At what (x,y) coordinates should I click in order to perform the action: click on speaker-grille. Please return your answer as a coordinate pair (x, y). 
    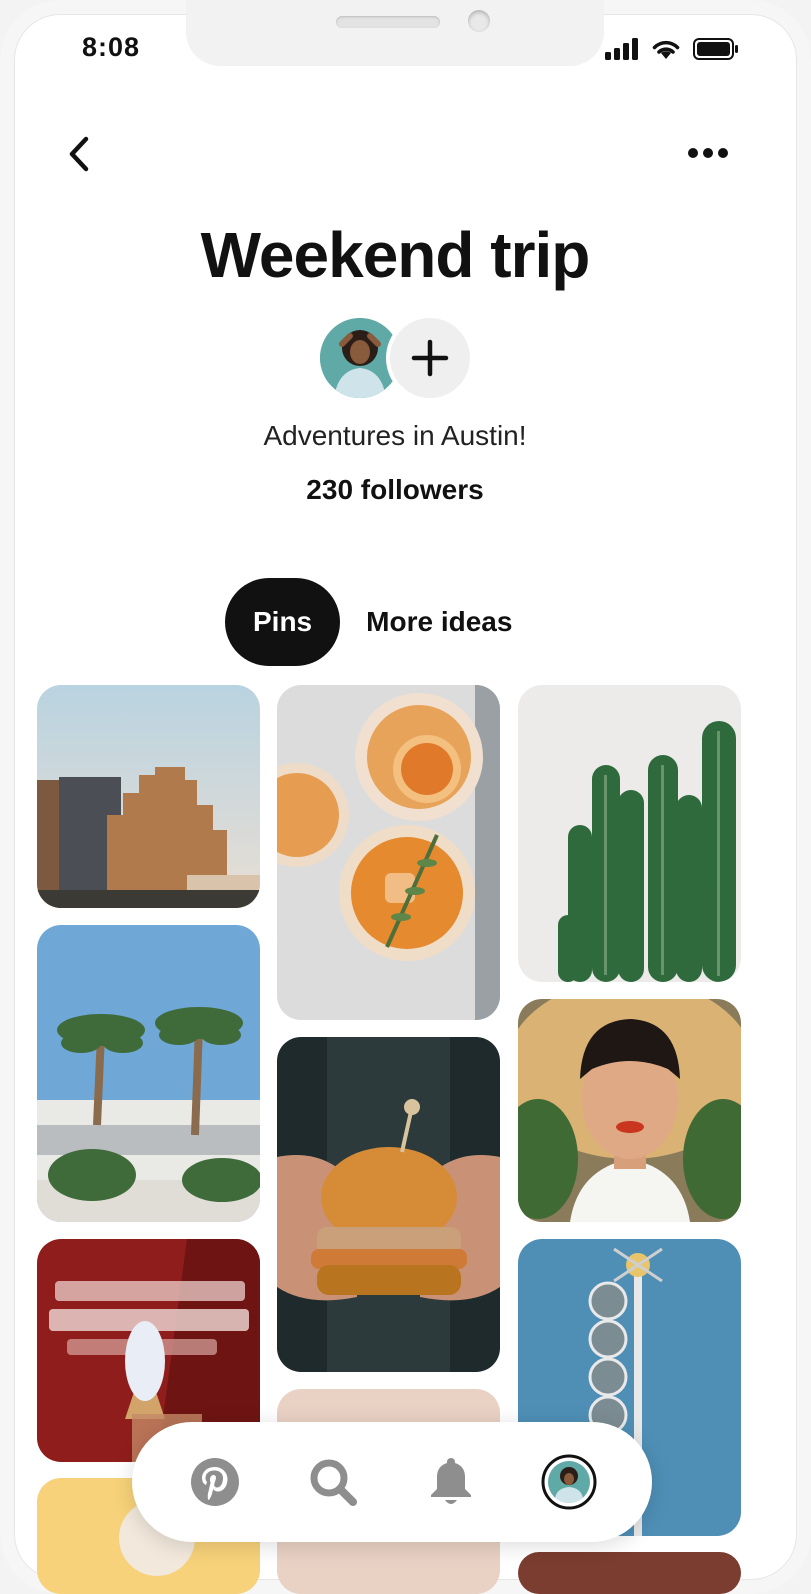
    Looking at the image, I should click on (388, 22).